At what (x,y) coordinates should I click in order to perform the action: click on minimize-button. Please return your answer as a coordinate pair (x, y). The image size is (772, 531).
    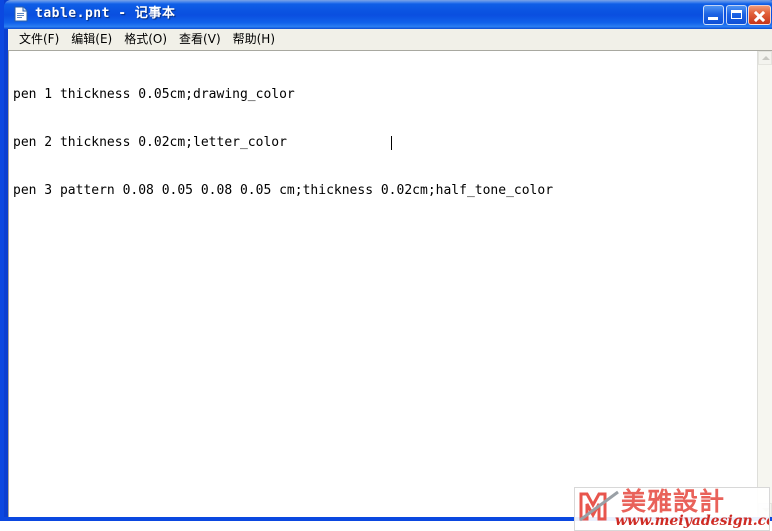
    Looking at the image, I should click on (713, 15).